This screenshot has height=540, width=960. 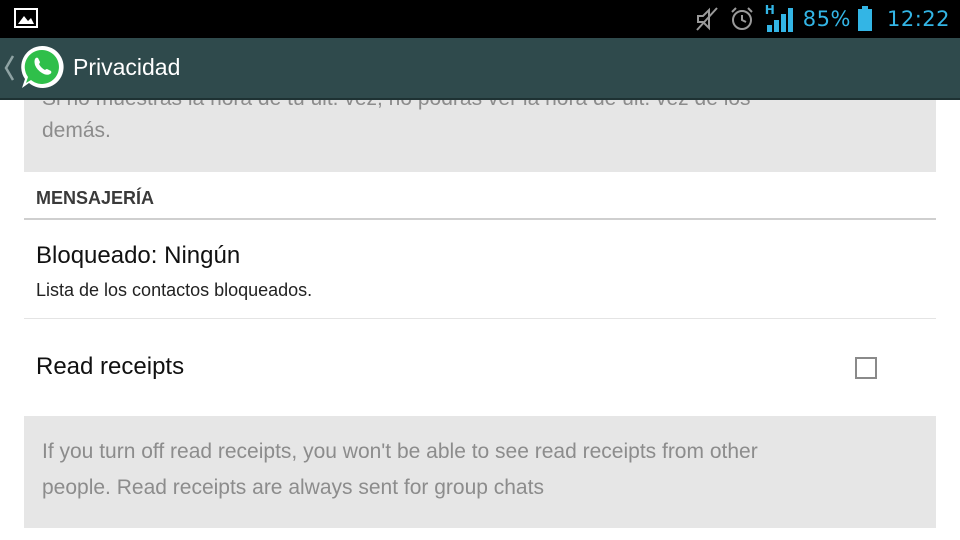 I want to click on clock: 12:22, so click(x=918, y=19).